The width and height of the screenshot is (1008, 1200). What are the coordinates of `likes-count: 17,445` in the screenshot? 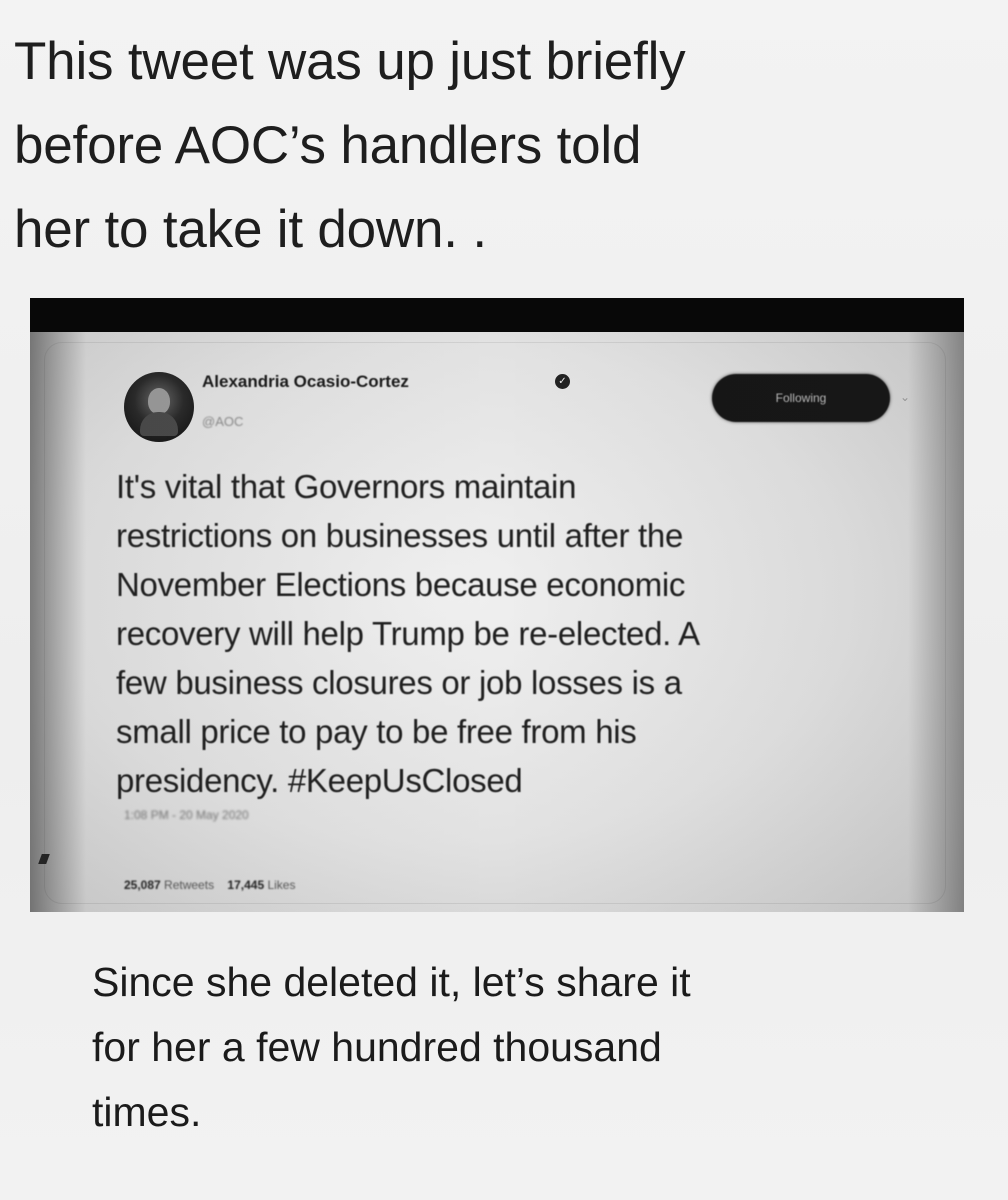 It's located at (245, 885).